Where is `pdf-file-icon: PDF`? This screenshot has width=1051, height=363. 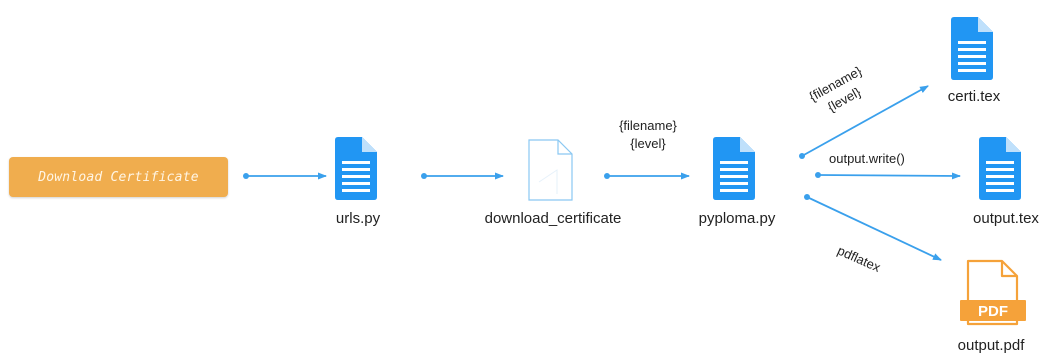
pdf-file-icon: PDF is located at coordinates (993, 292).